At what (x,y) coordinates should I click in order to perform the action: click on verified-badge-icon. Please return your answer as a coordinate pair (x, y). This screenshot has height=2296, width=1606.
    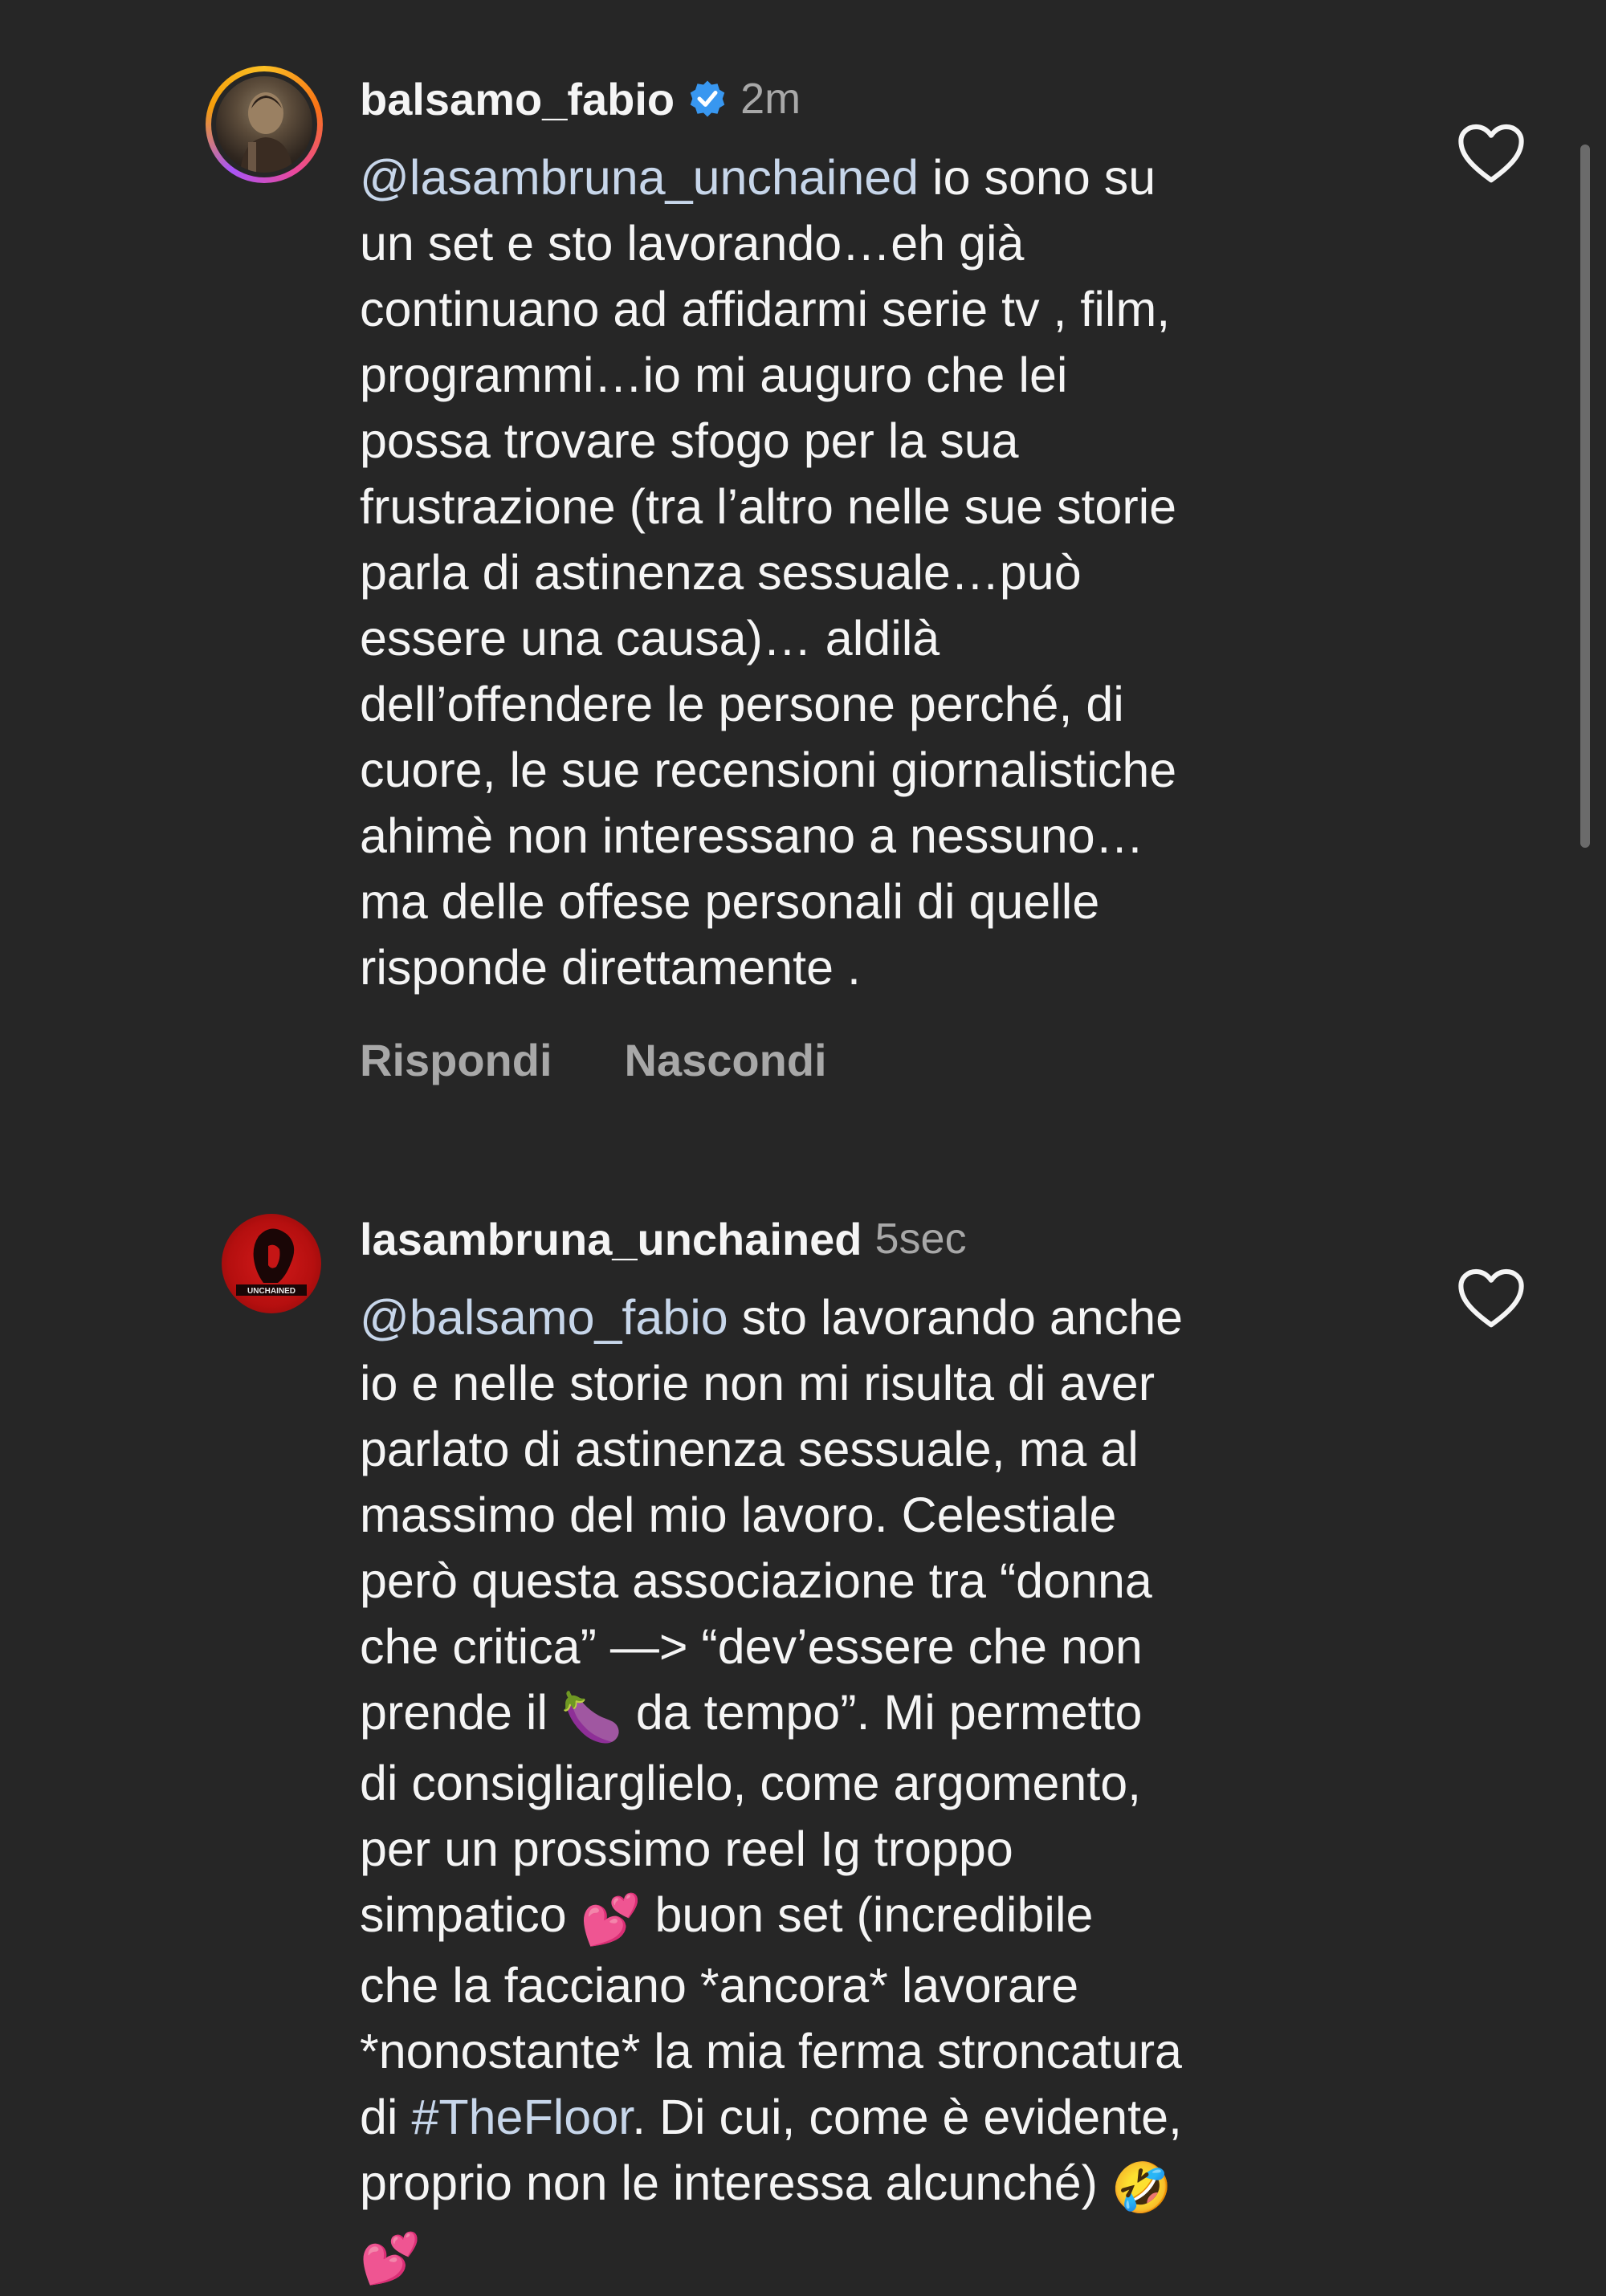
    Looking at the image, I should click on (708, 99).